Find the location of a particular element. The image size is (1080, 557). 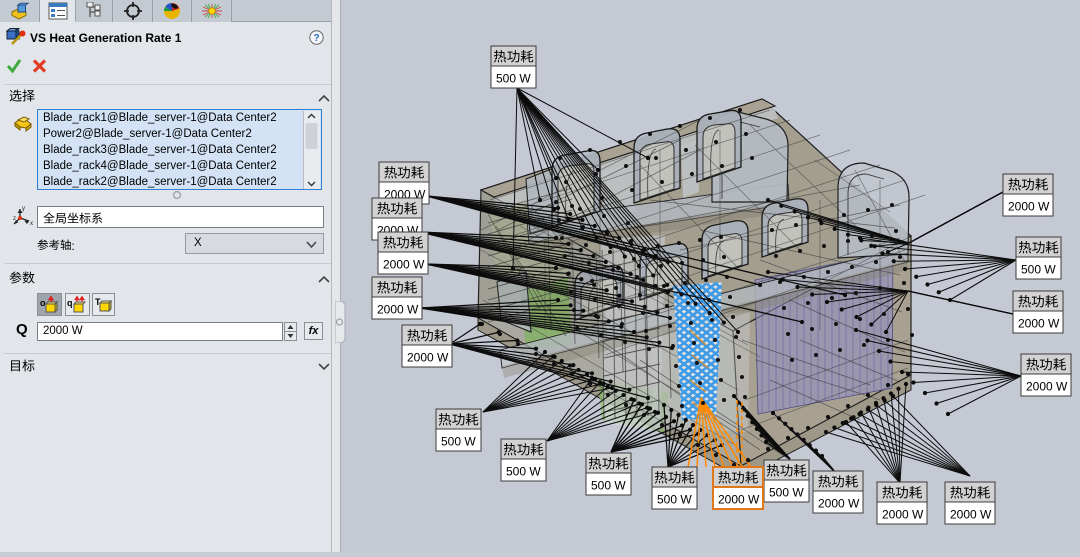

svg-text: q is located at coordinates (70, 303).